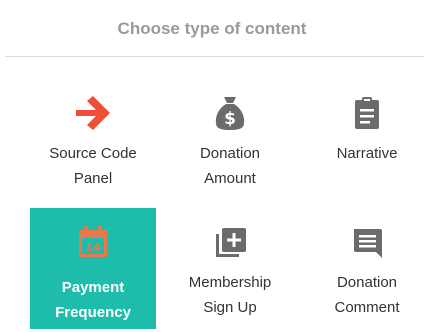  I want to click on header-divider, so click(214, 56).